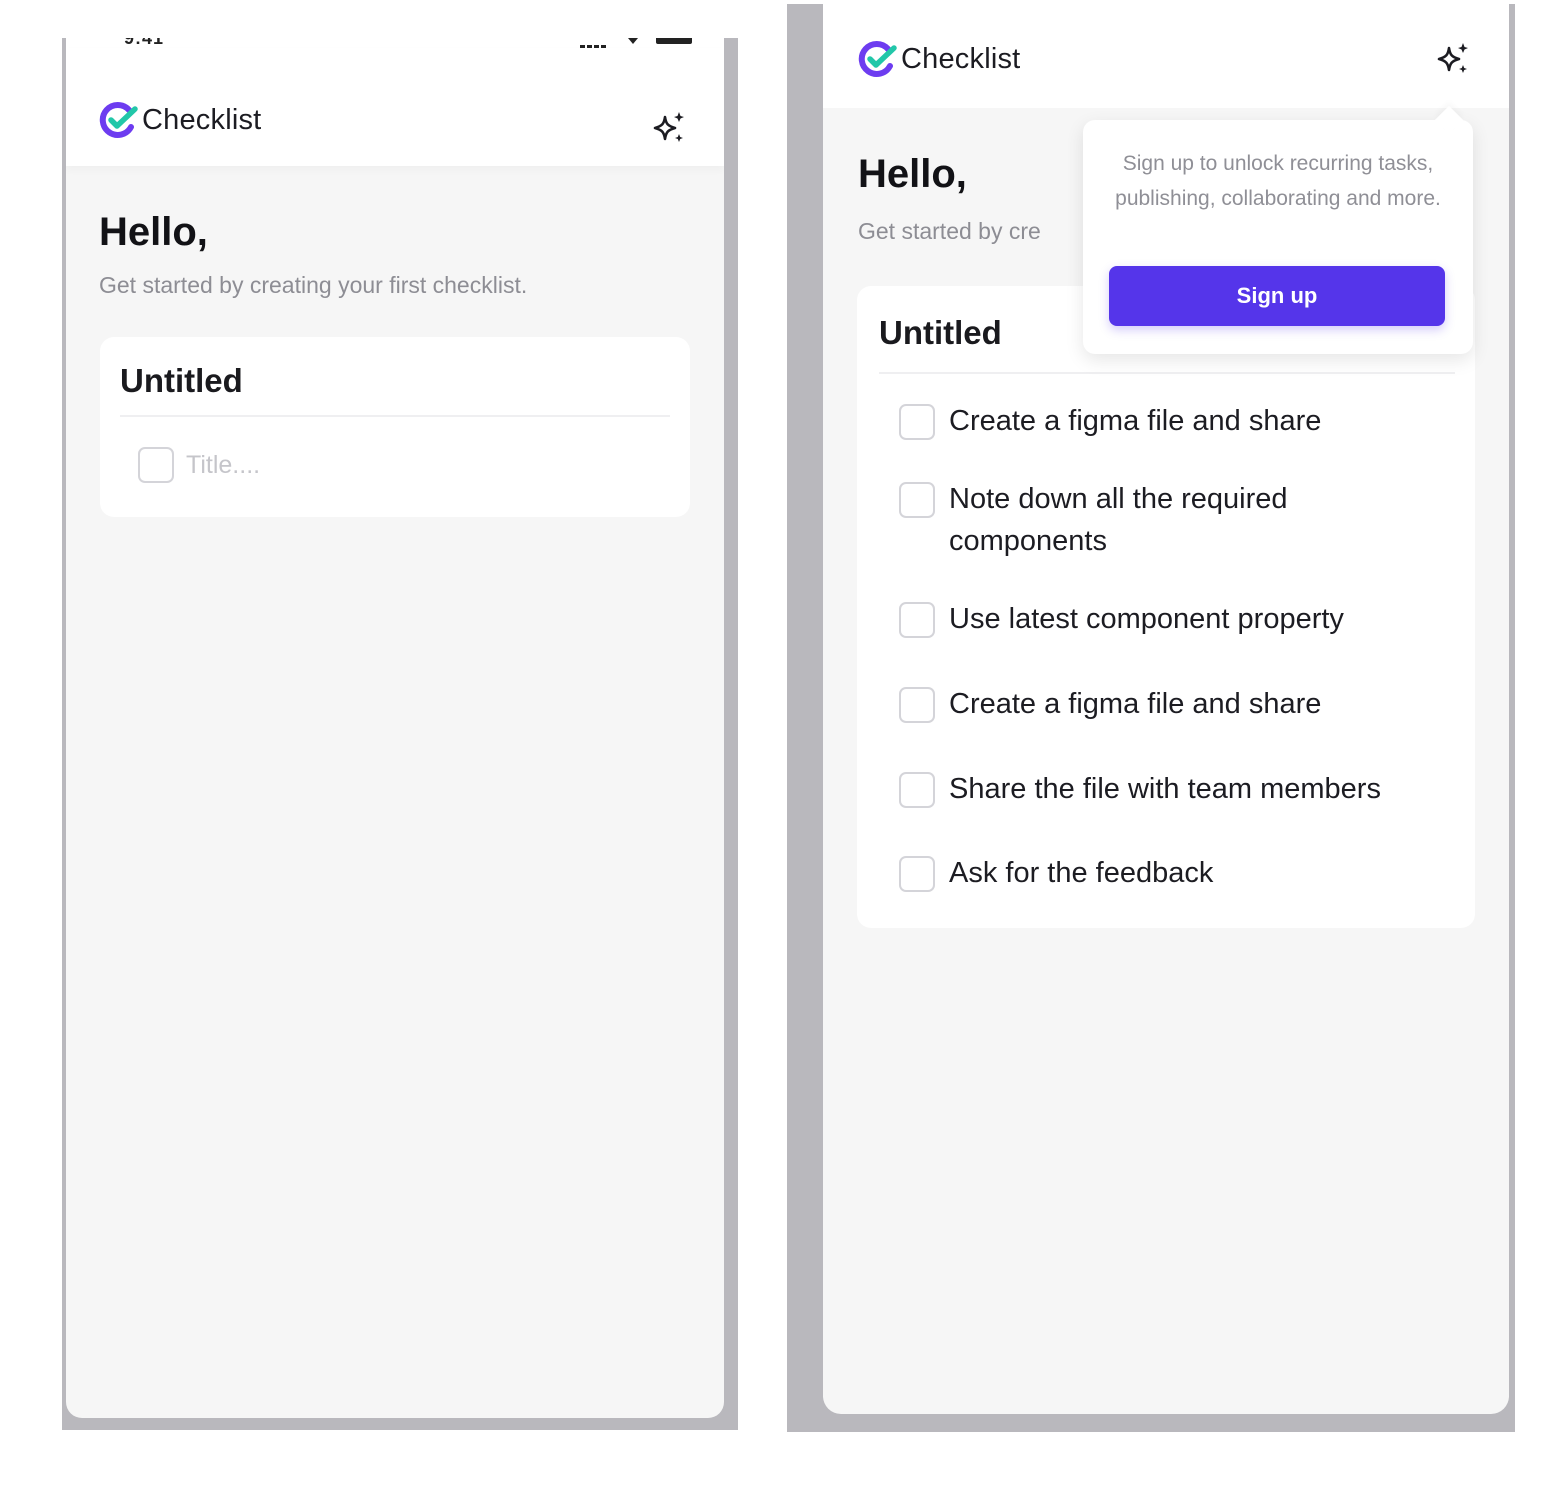 This screenshot has height=1486, width=1553. What do you see at coordinates (1146, 619) in the screenshot?
I see `checklist-item-label: Use latest component property` at bounding box center [1146, 619].